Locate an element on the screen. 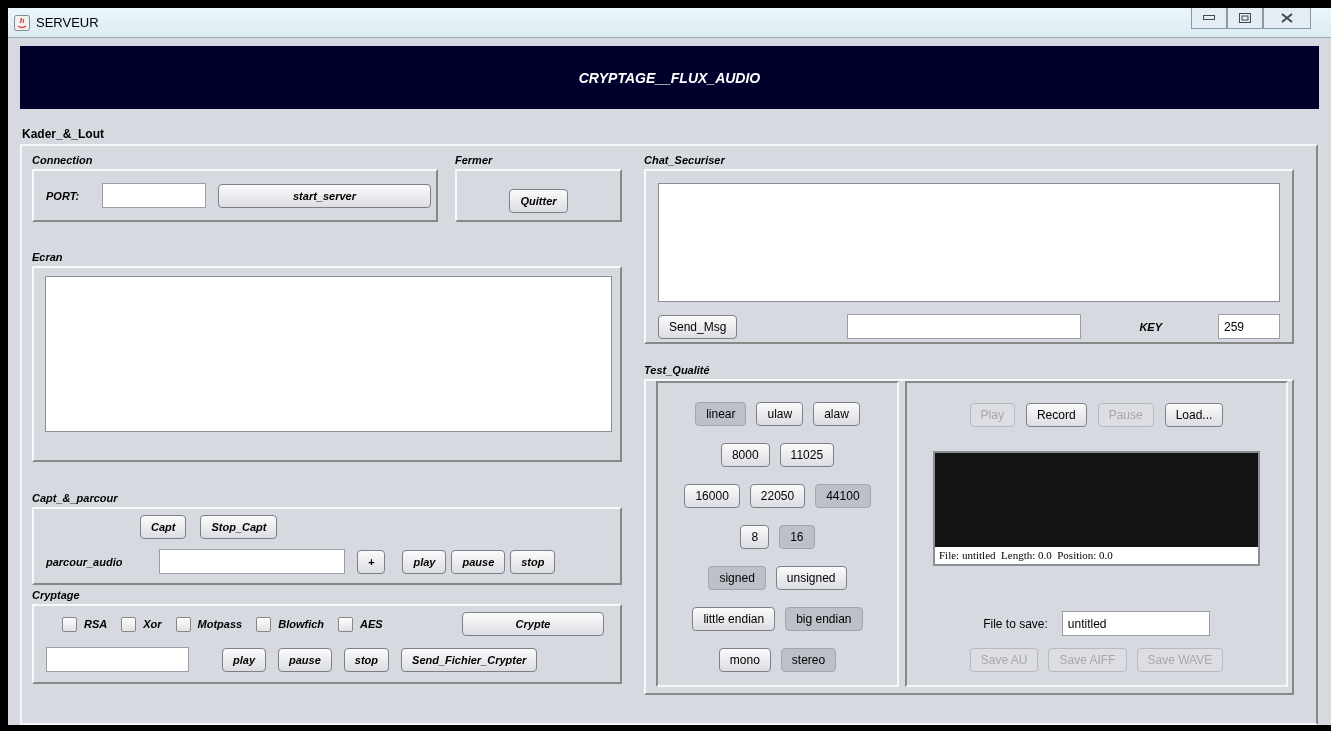  window-title: SERVEUR is located at coordinates (67, 22).